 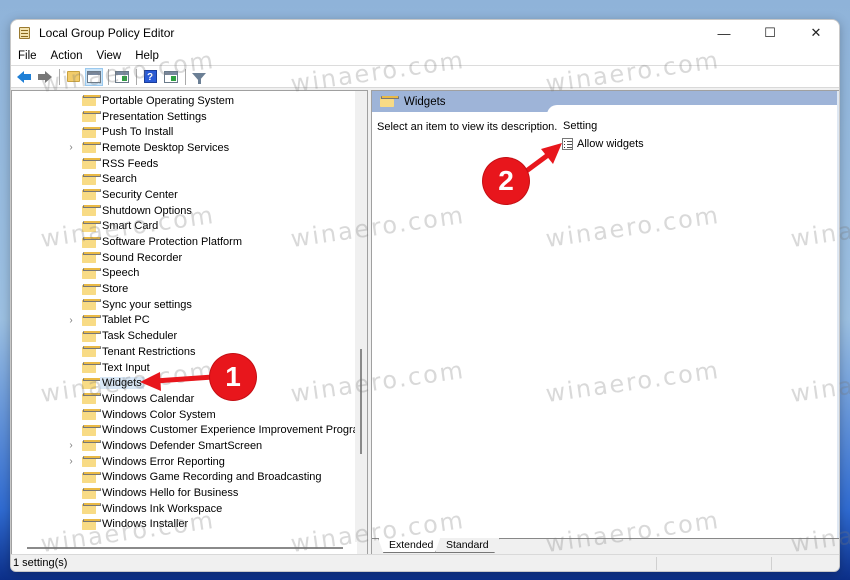 What do you see at coordinates (770, 33) in the screenshot?
I see `maximize-button: ☐` at bounding box center [770, 33].